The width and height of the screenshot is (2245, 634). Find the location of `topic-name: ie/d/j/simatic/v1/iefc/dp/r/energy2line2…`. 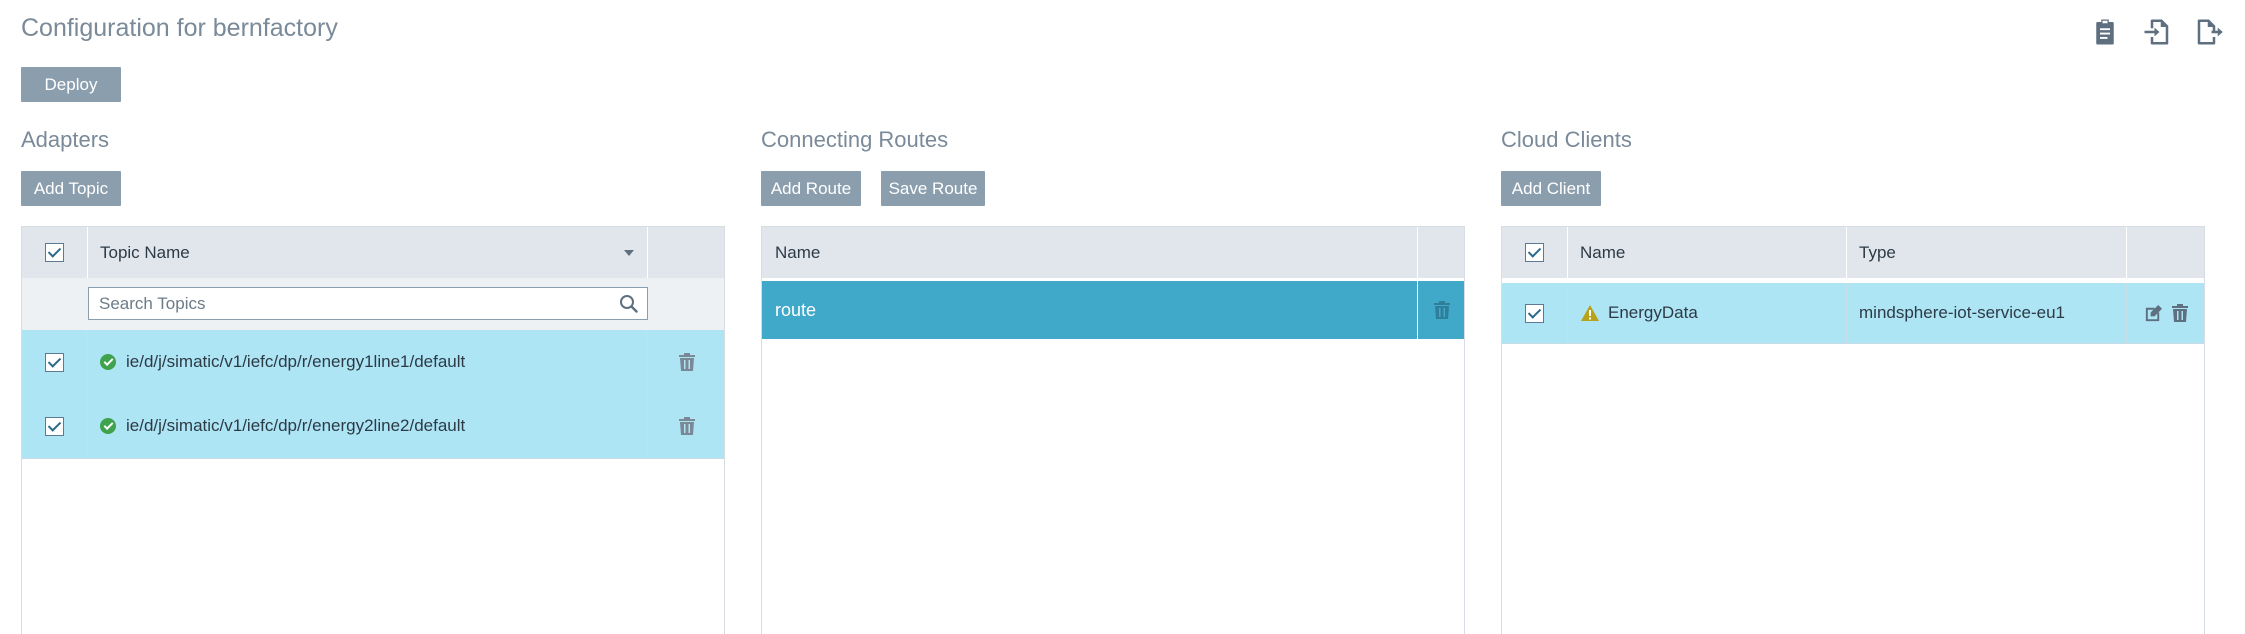

topic-name: ie/d/j/simatic/v1/iefc/dp/r/energy2line2… is located at coordinates (296, 425).